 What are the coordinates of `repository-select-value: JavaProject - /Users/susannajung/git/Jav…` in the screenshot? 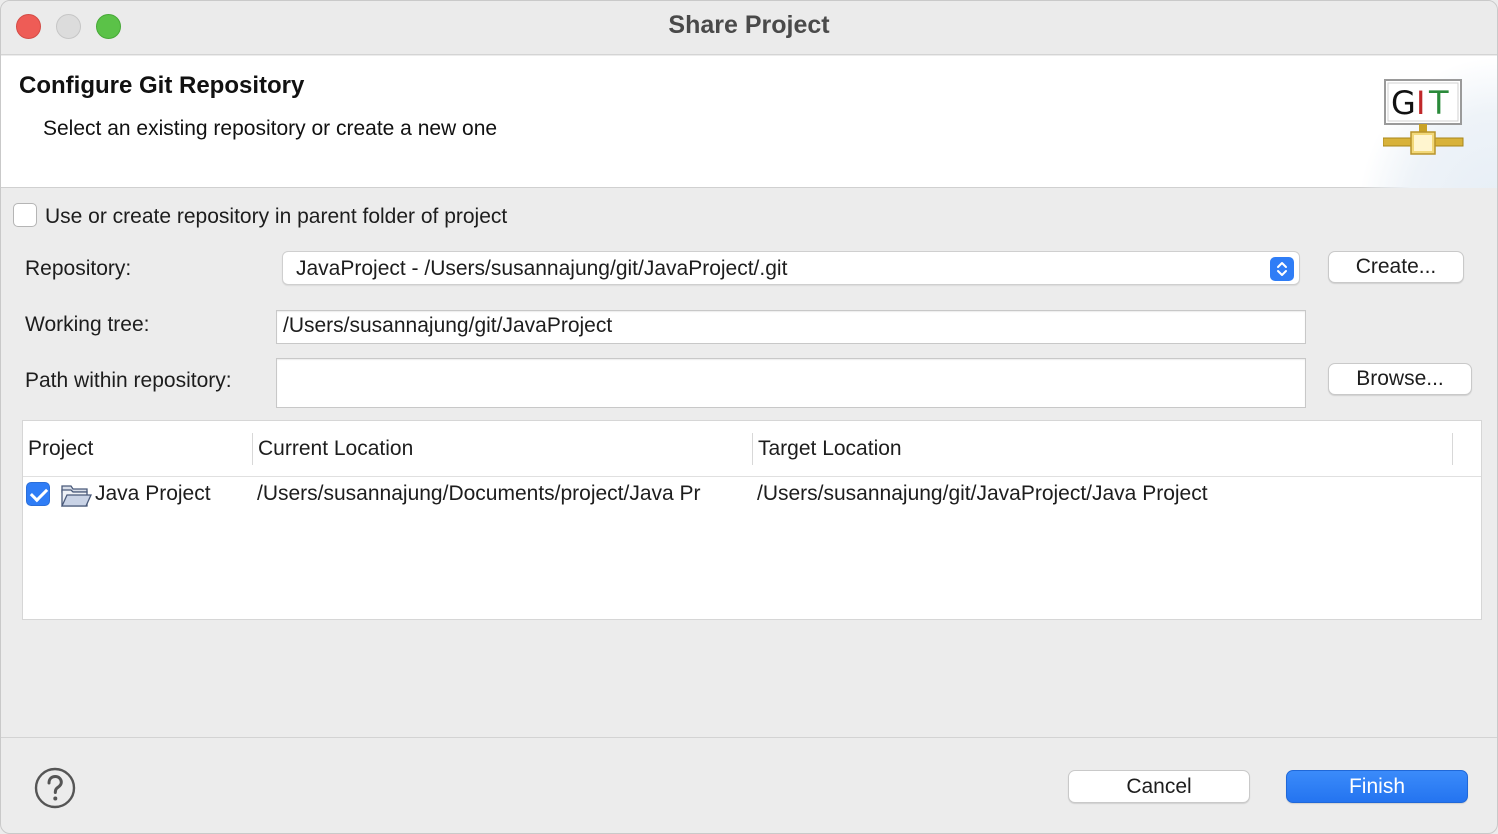 It's located at (542, 268).